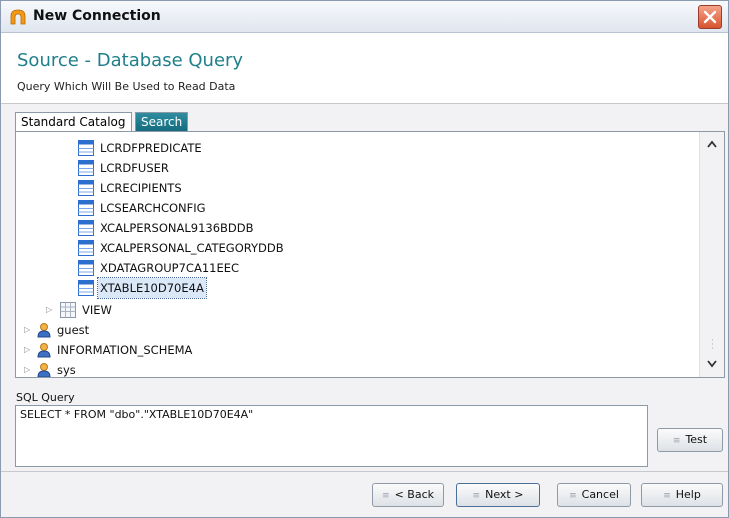 The width and height of the screenshot is (729, 518). Describe the element at coordinates (170, 268) in the screenshot. I see `table-label: XDATAGROUP7CA11EEC` at that location.